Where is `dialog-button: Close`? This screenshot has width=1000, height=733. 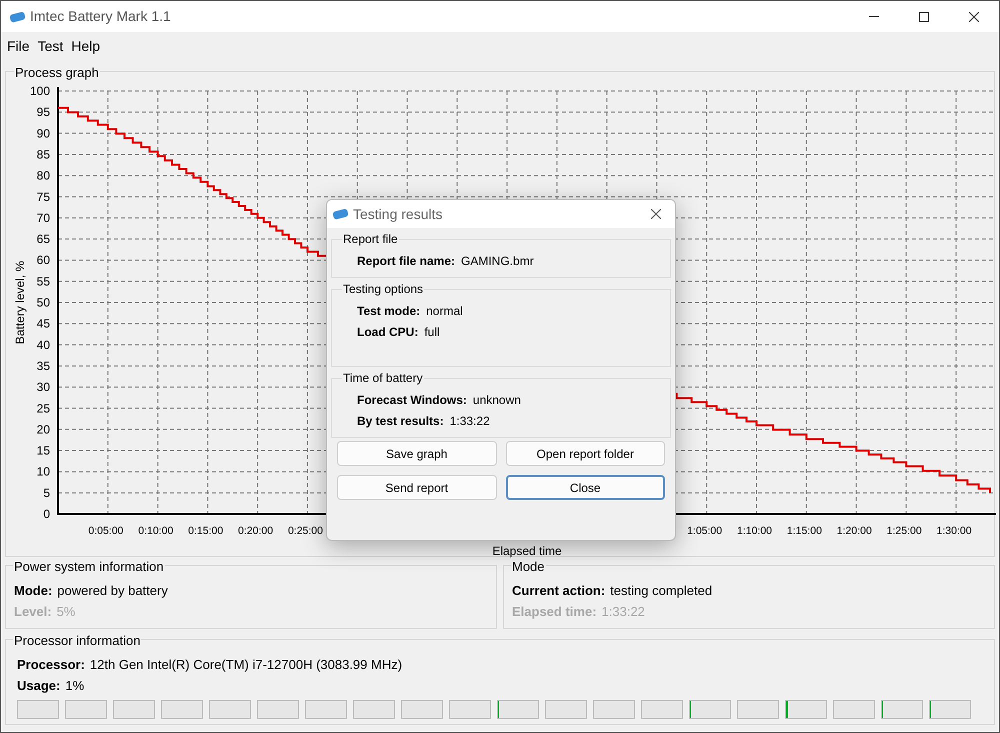 dialog-button: Close is located at coordinates (585, 487).